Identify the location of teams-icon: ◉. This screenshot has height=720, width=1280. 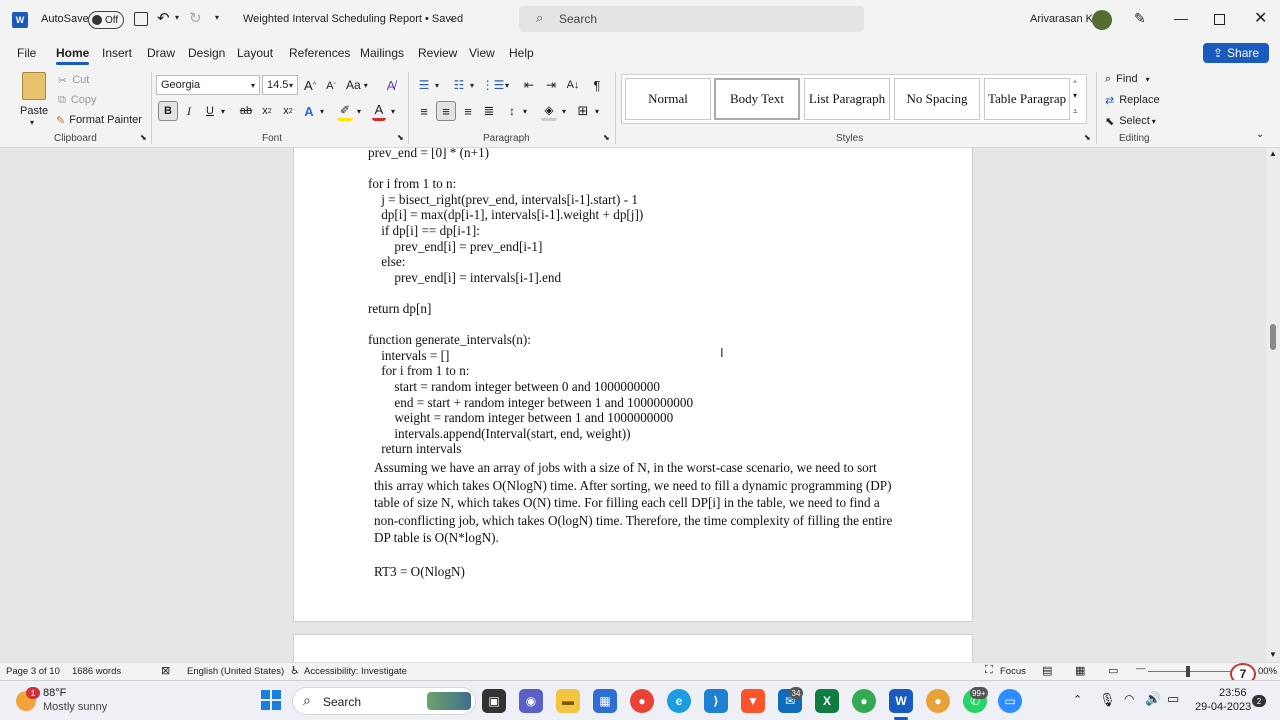
(531, 701).